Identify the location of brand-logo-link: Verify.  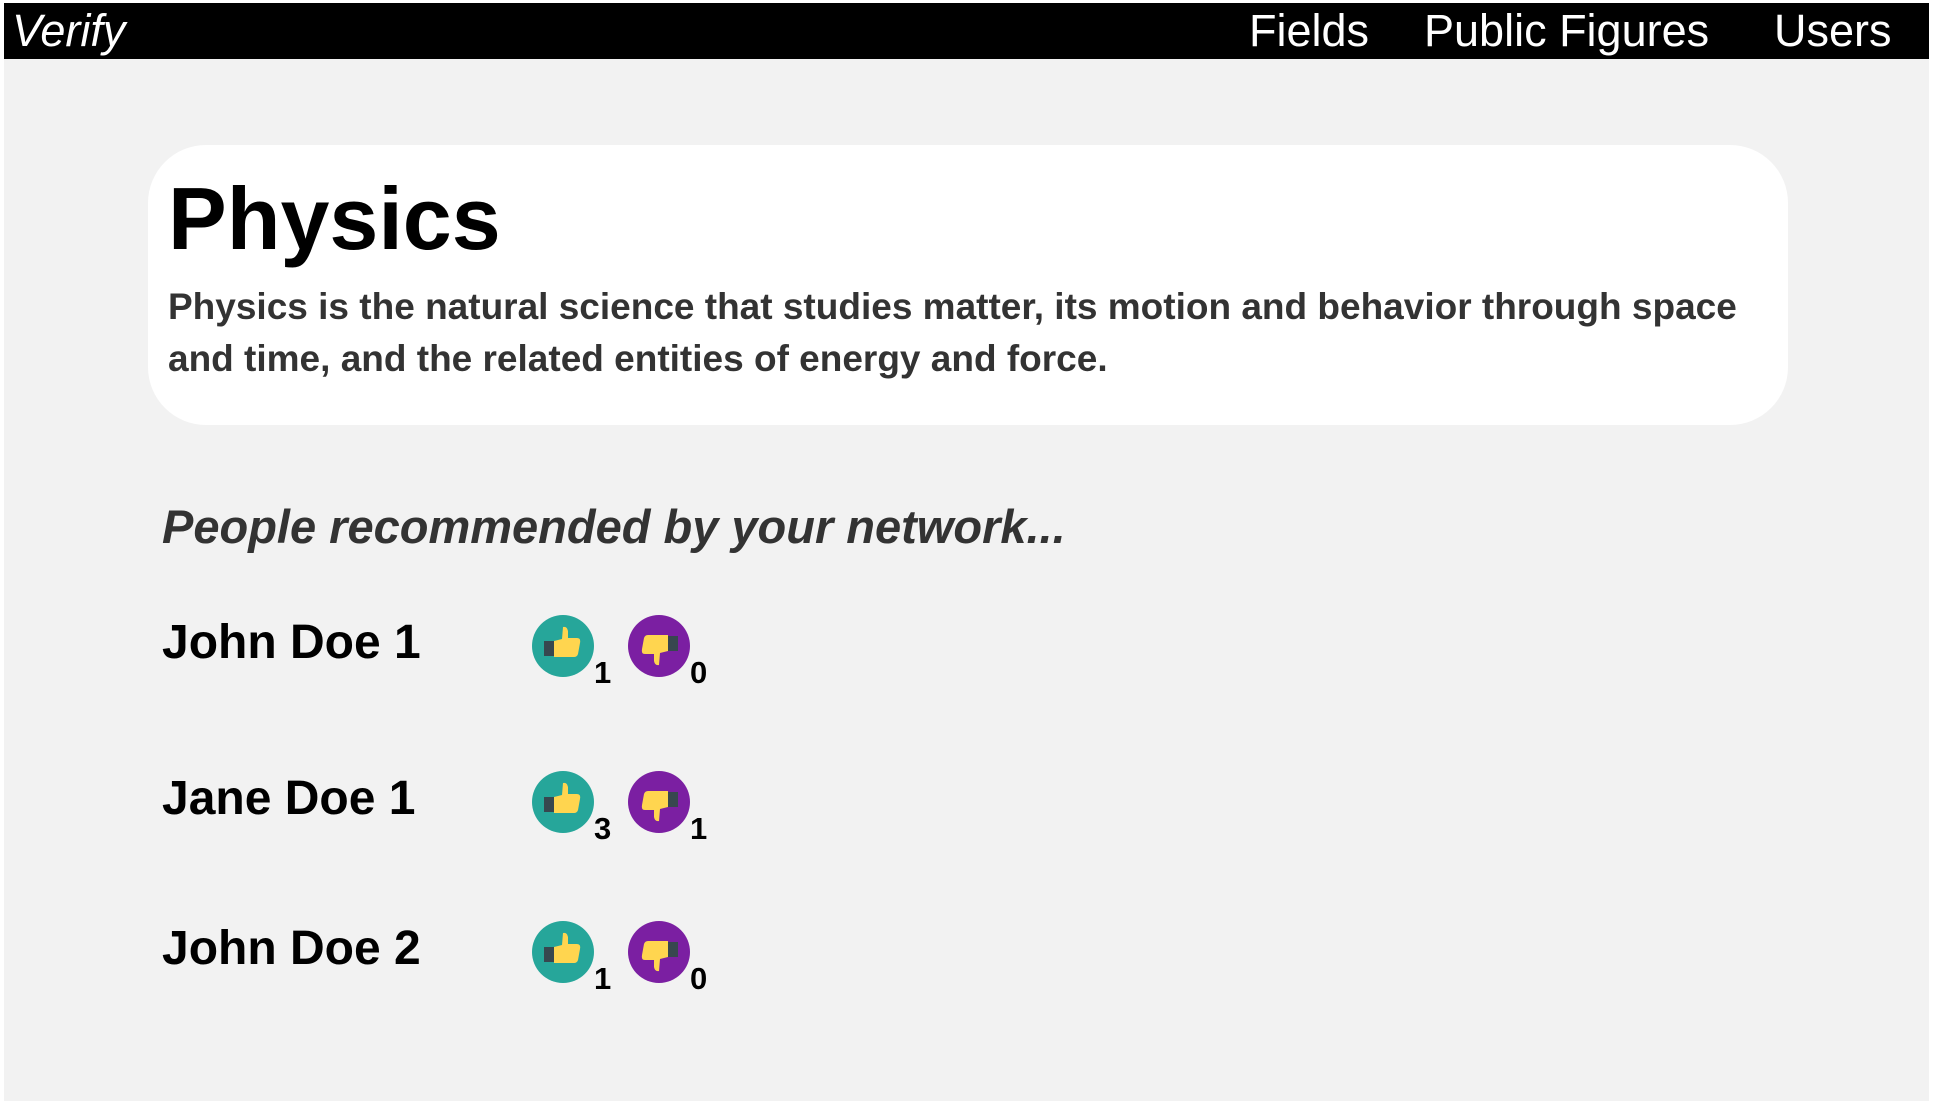
(68, 31).